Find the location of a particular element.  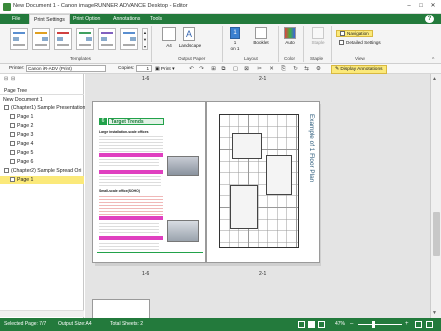

close-icon: ✕ is located at coordinates (433, 6).